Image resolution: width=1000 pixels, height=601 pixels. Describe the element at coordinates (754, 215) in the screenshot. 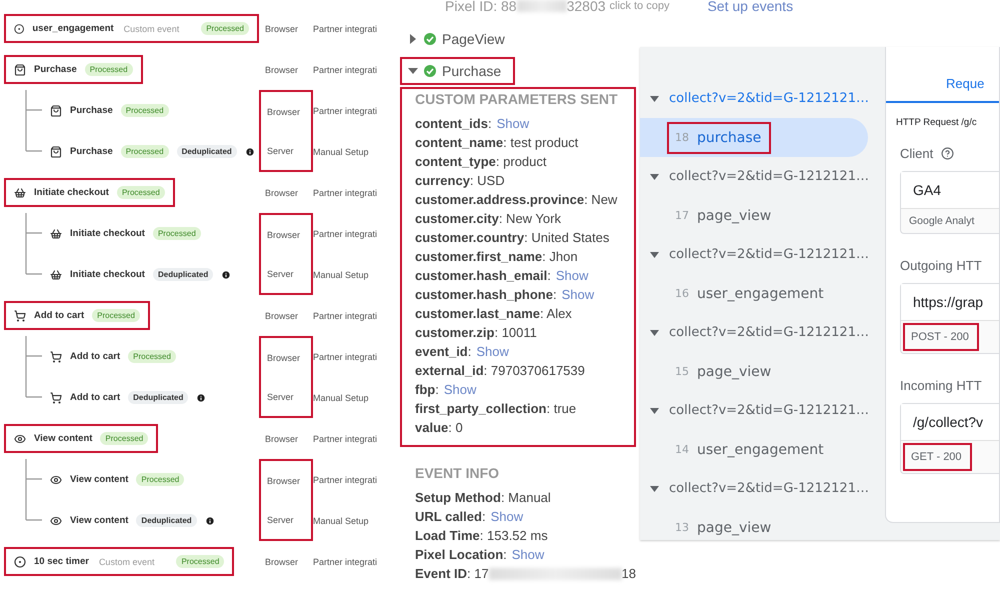

I see `event-item: 17 page_view` at that location.